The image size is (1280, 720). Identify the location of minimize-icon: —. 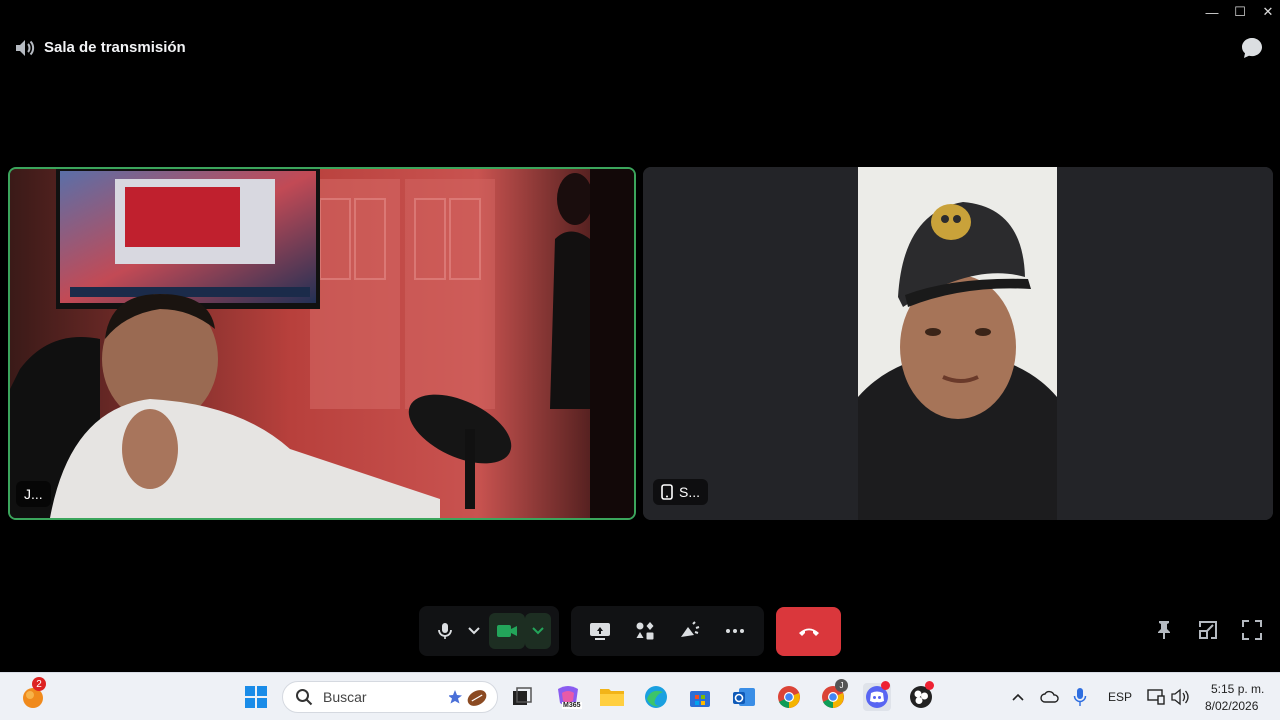
(1212, 12).